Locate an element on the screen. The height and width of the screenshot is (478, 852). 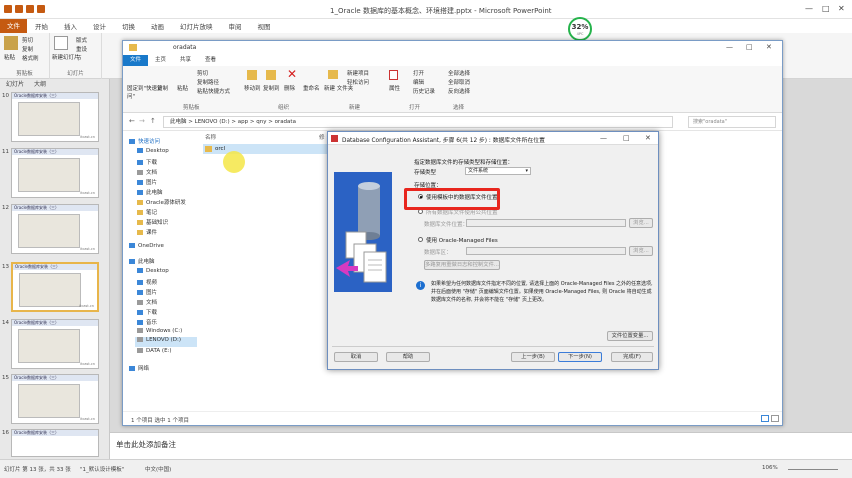
details-view-icon is located at coordinates (765, 418).